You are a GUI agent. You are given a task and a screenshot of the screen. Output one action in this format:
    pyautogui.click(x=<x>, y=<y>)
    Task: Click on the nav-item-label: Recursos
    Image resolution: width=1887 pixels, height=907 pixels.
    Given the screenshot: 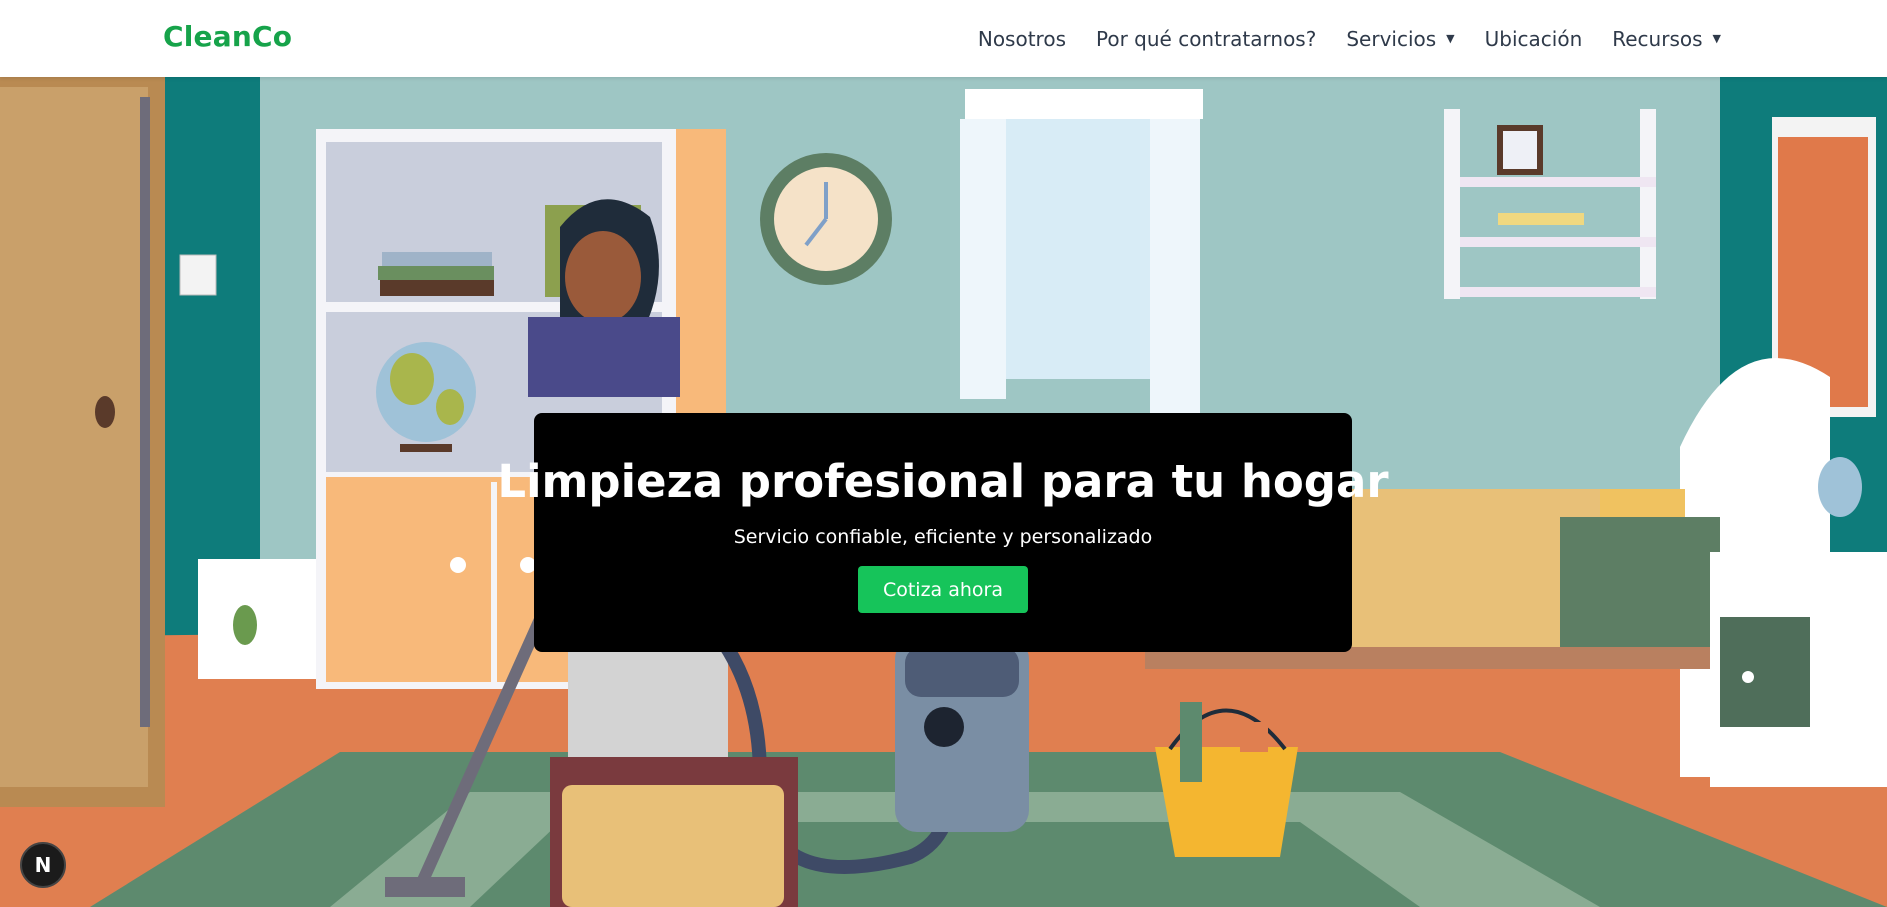 What is the action you would take?
    pyautogui.click(x=1657, y=38)
    